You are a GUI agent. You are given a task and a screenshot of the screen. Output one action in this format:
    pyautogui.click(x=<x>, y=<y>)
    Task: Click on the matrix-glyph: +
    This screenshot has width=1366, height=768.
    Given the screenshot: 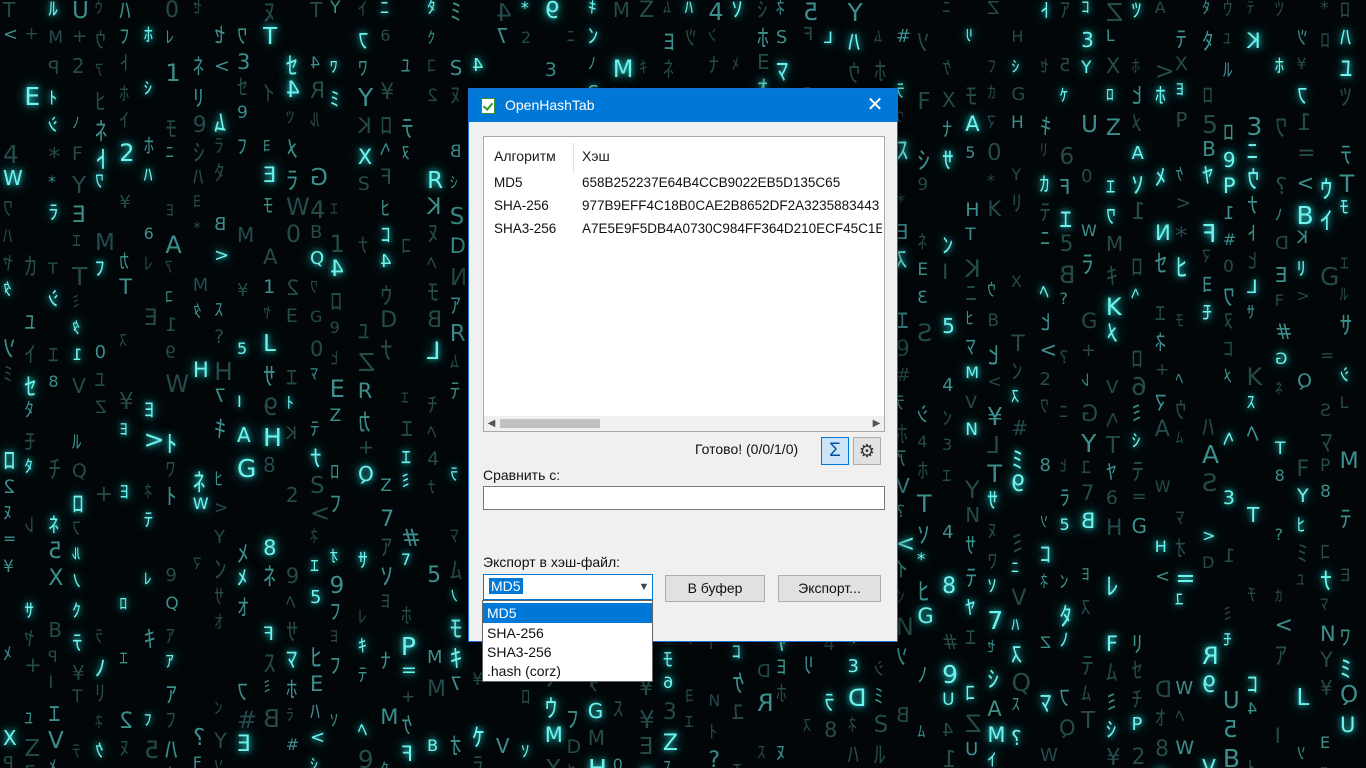 What is the action you would take?
    pyautogui.click(x=79, y=36)
    